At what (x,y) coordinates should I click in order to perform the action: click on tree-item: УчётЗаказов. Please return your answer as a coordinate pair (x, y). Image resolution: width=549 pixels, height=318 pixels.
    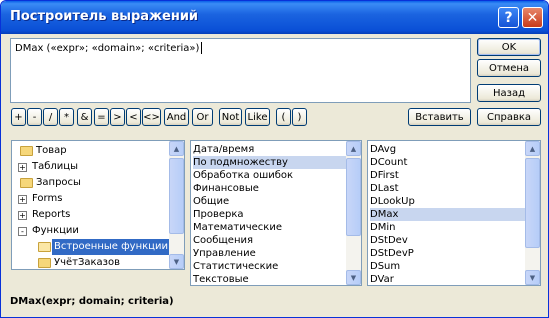
    Looking at the image, I should click on (91, 262).